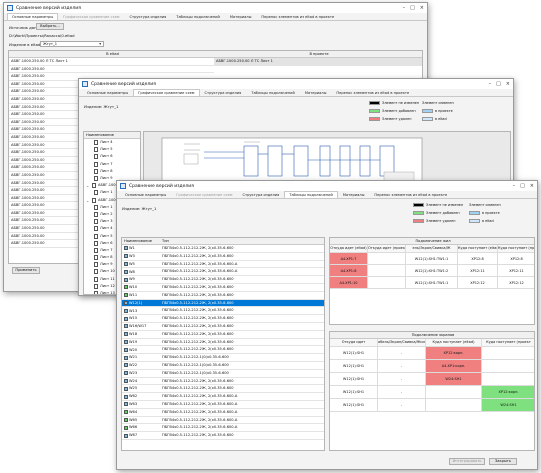 This screenshot has width=541, height=473. I want to click on wire-row: W67 ПБГВ4х0.5-112-212-2Ж, 2(х0.35-6-600, so click(223, 436).